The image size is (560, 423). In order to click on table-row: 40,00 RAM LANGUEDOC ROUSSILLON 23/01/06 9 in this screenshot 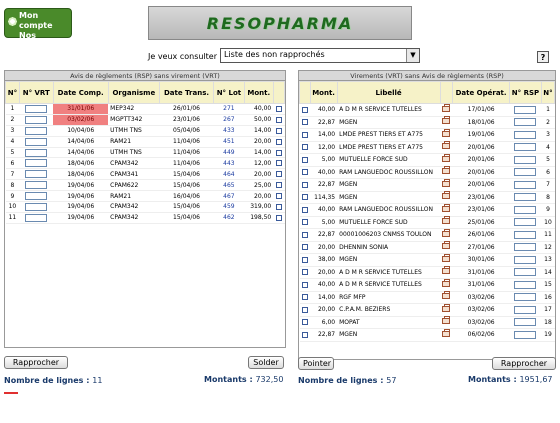, I will do `click(427, 210)`.